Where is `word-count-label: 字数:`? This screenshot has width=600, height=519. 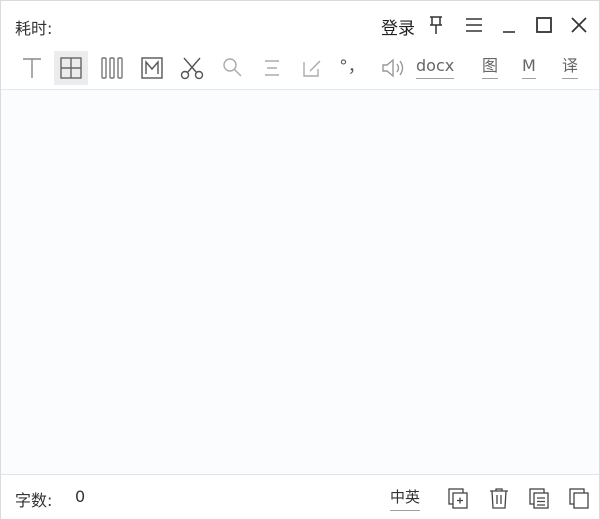 word-count-label: 字数: is located at coordinates (34, 500).